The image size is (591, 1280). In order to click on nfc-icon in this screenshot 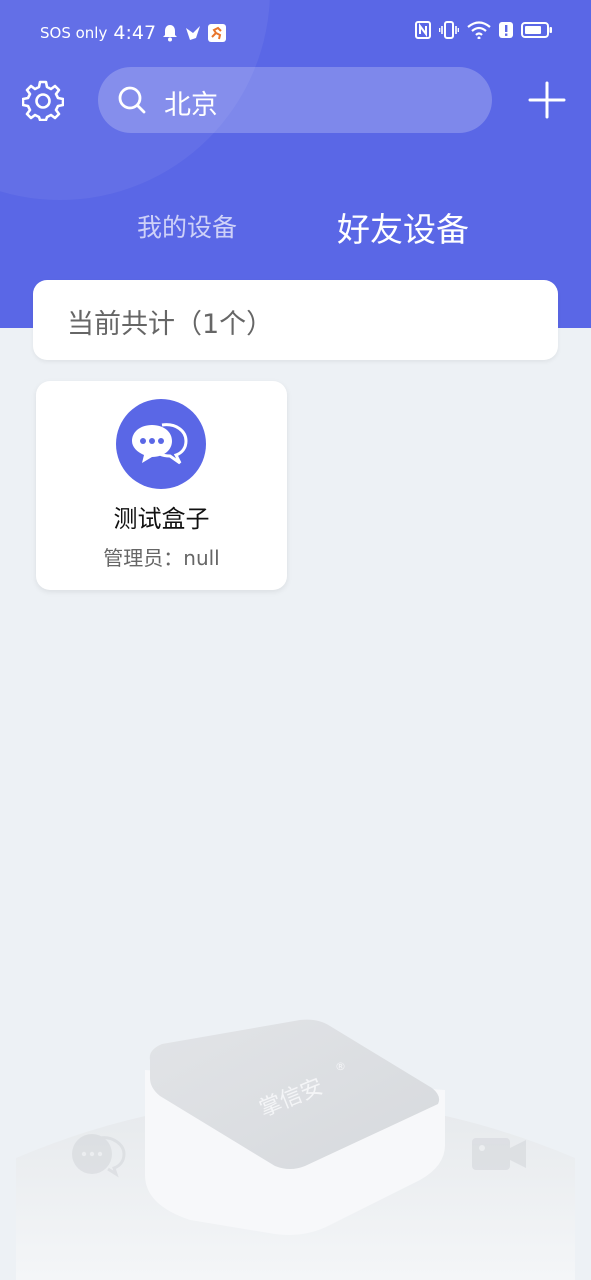, I will do `click(423, 30)`.